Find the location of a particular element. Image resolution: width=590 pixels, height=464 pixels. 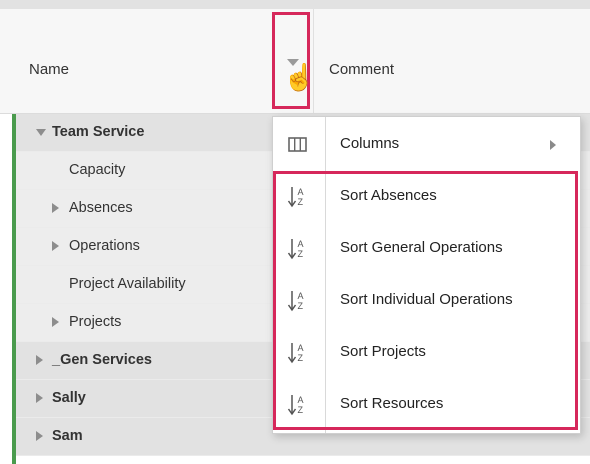

row-label: Projects is located at coordinates (95, 322).